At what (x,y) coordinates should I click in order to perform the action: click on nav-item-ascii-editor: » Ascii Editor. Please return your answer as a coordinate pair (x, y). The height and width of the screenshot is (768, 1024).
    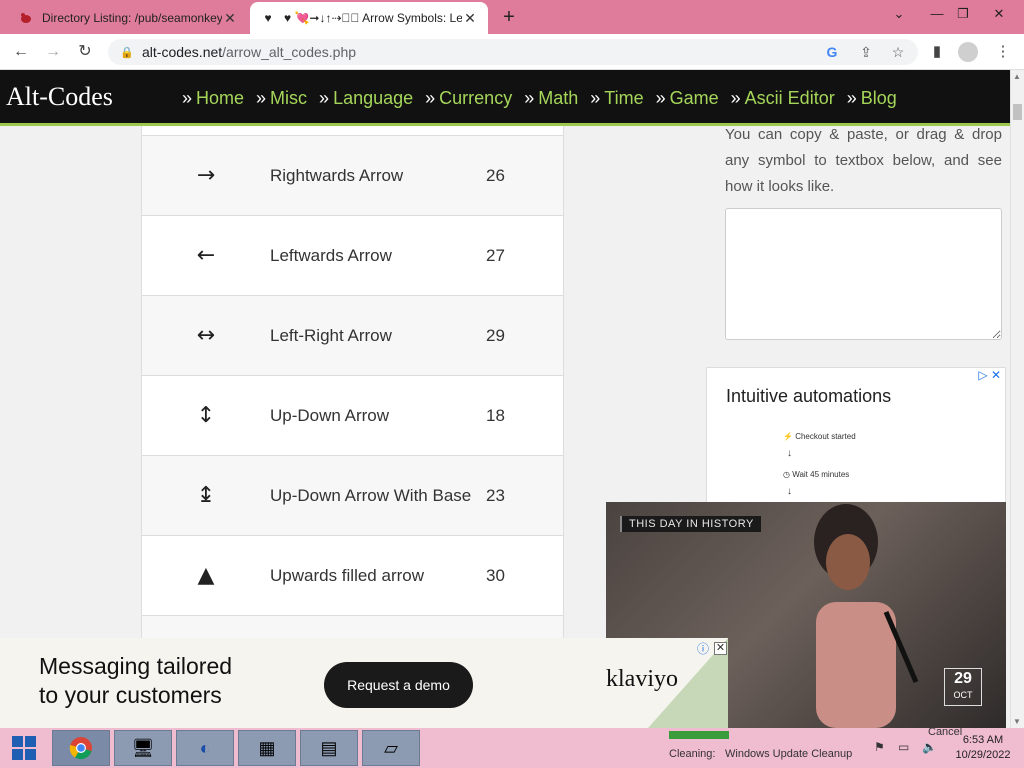
    Looking at the image, I should click on (783, 98).